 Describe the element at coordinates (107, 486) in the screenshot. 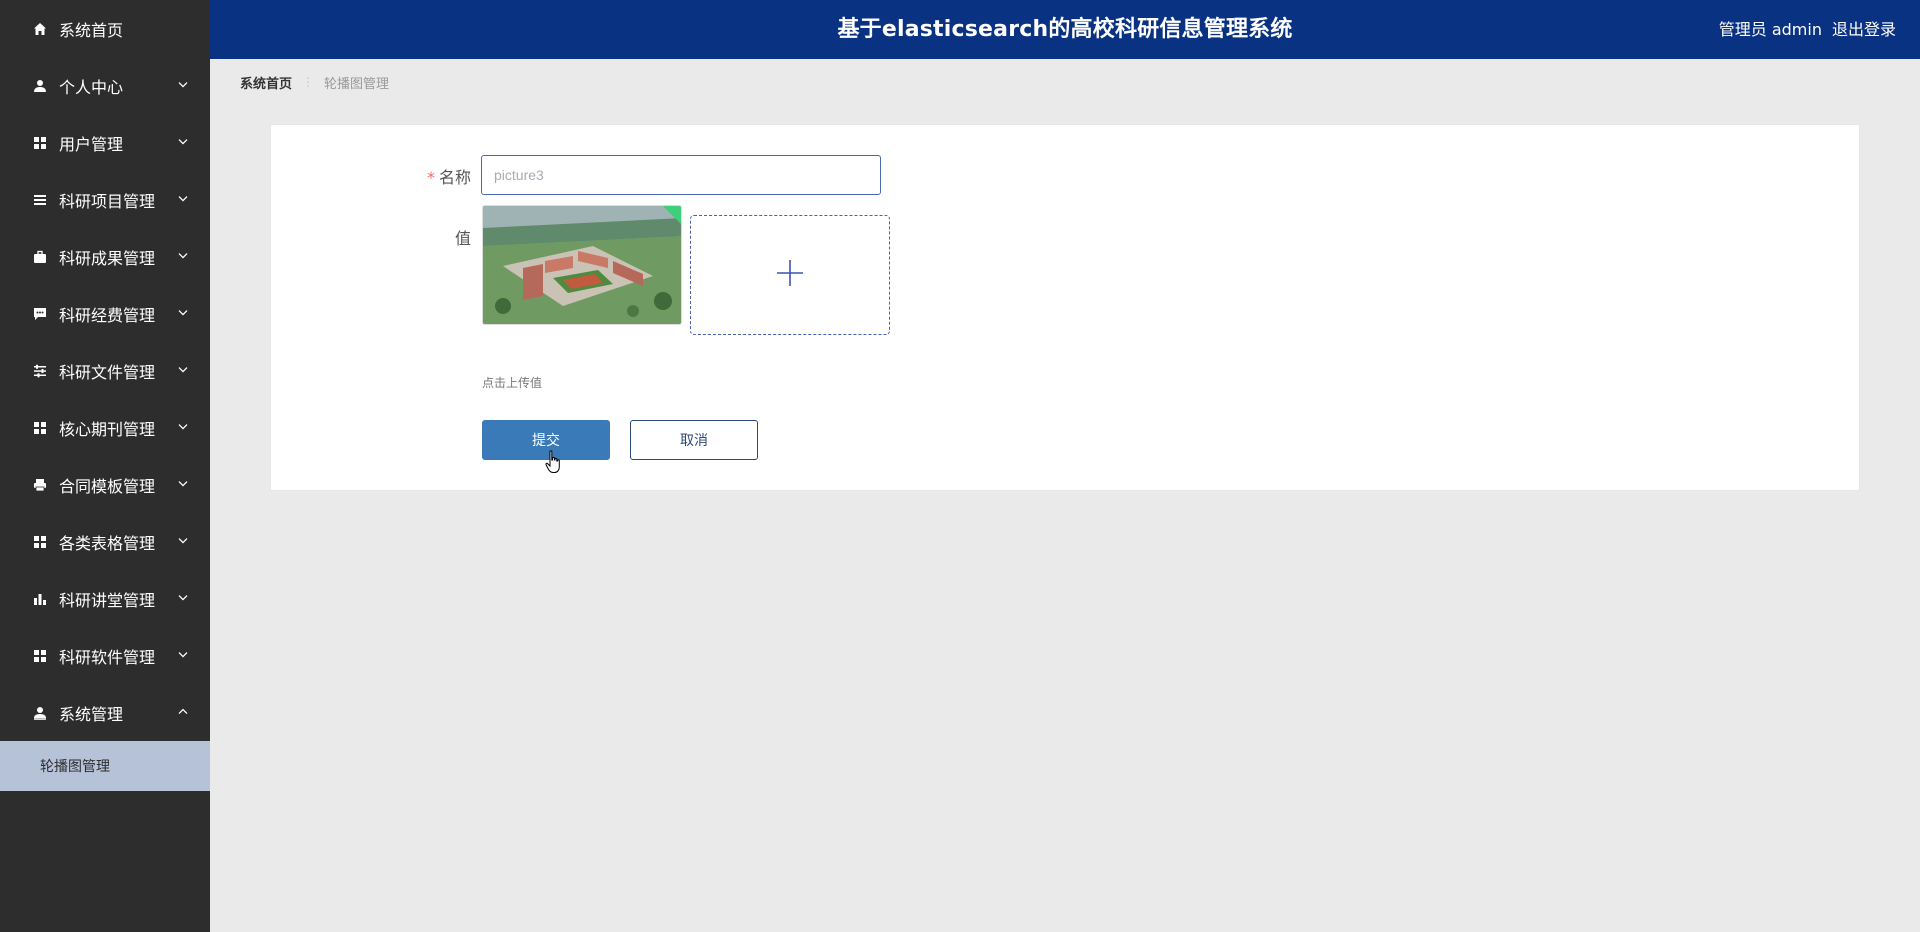

I see `sidebar-item-label: 合同模板管理` at that location.